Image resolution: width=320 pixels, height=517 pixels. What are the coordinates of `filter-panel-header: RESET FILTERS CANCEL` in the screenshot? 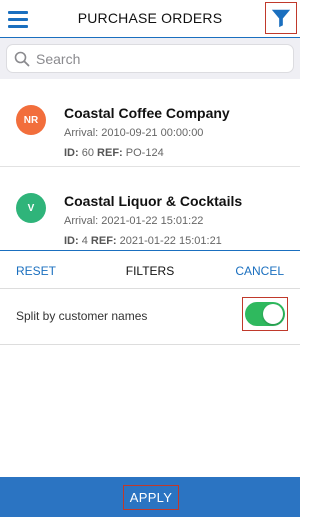 It's located at (150, 270).